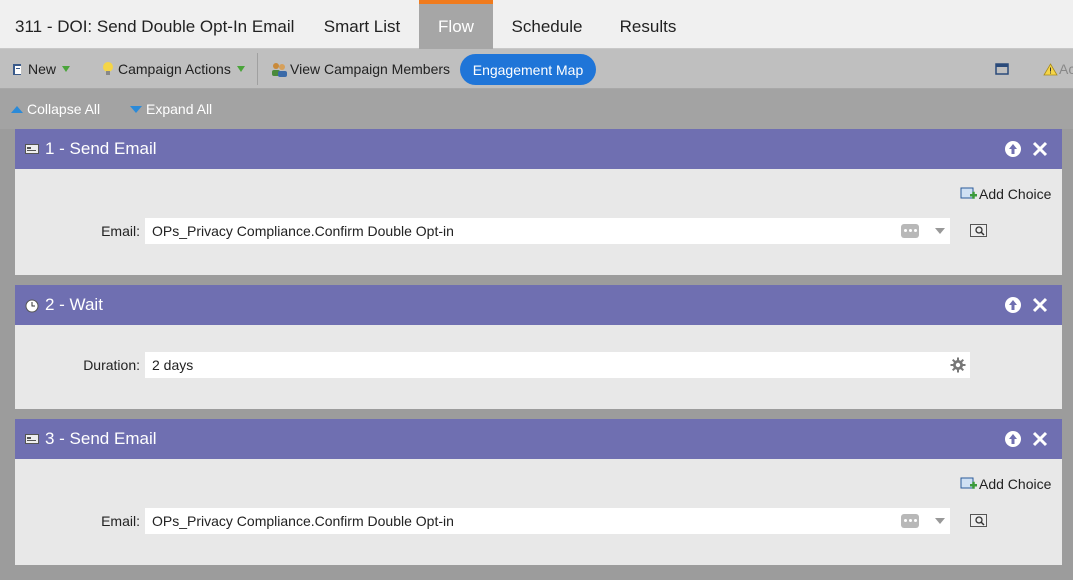 This screenshot has height=580, width=1073. I want to click on expand-triangle-icon, so click(136, 109).